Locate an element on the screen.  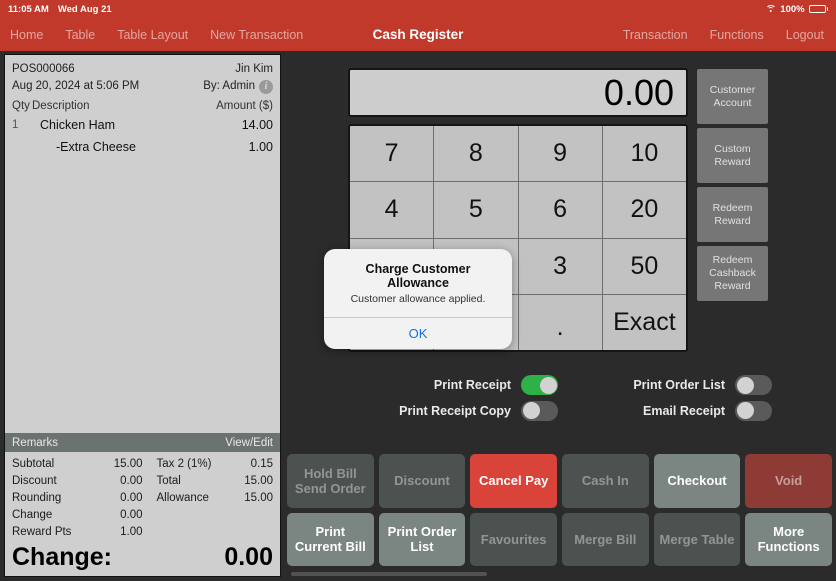
print-current-bill-button: Print Current Bill is located at coordinates (330, 539).